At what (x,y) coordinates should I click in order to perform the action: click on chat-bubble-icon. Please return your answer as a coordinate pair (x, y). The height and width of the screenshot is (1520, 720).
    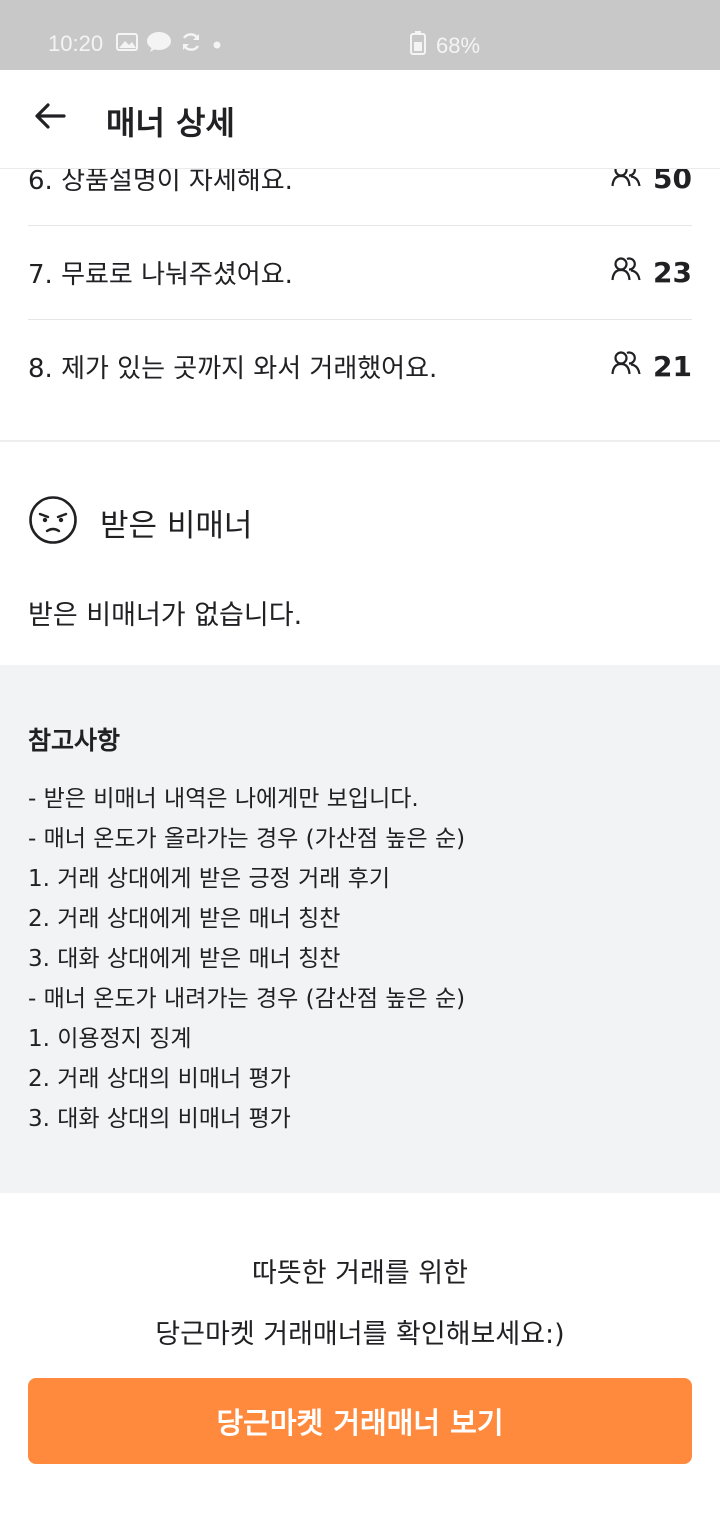
    Looking at the image, I should click on (159, 45).